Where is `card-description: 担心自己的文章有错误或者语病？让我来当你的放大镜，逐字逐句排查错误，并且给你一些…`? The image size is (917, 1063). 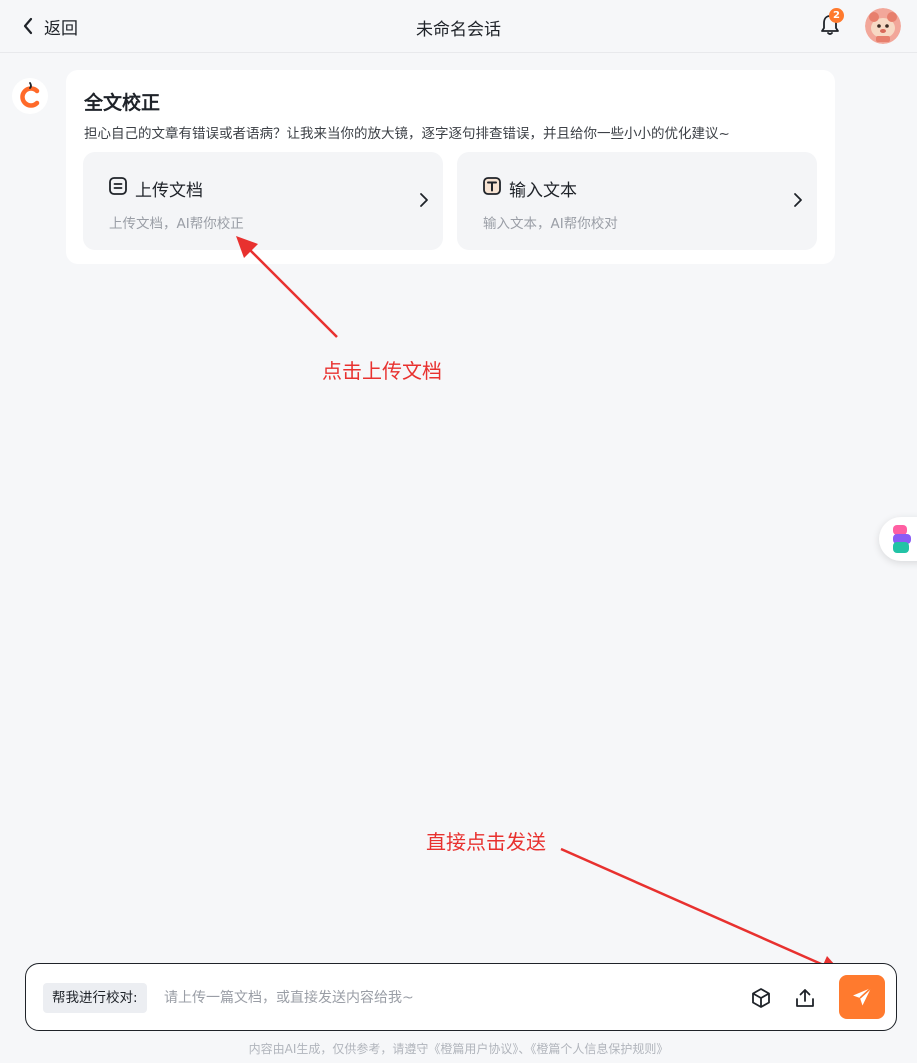 card-description: 担心自己的文章有错误或者语病？让我来当你的放大镜，逐字逐句排查错误，并且给你一些… is located at coordinates (407, 134).